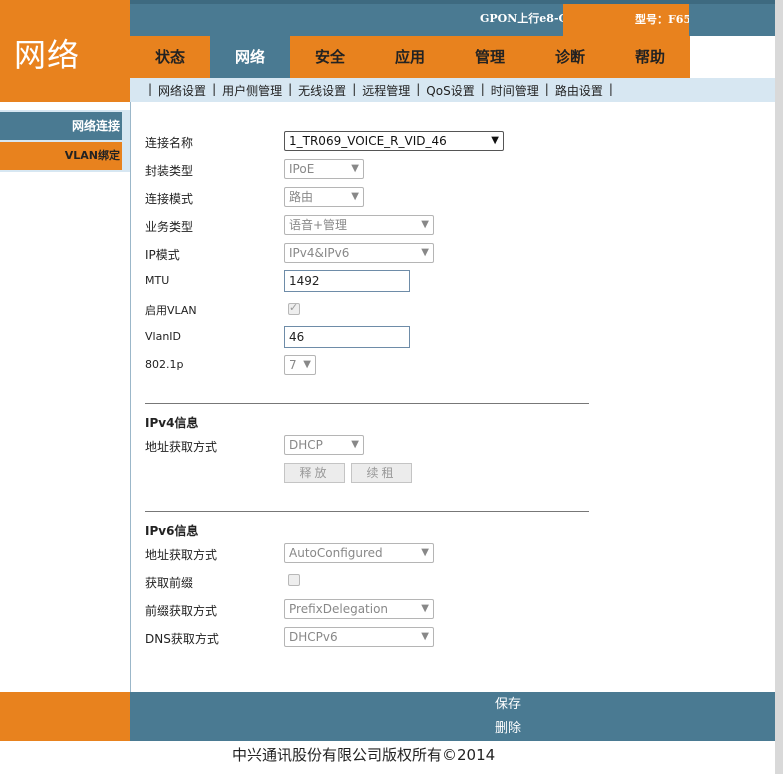 This screenshot has height=774, width=783. What do you see at coordinates (181, 447) in the screenshot?
I see `ipv4-addr-method-label: 地址获取方式` at bounding box center [181, 447].